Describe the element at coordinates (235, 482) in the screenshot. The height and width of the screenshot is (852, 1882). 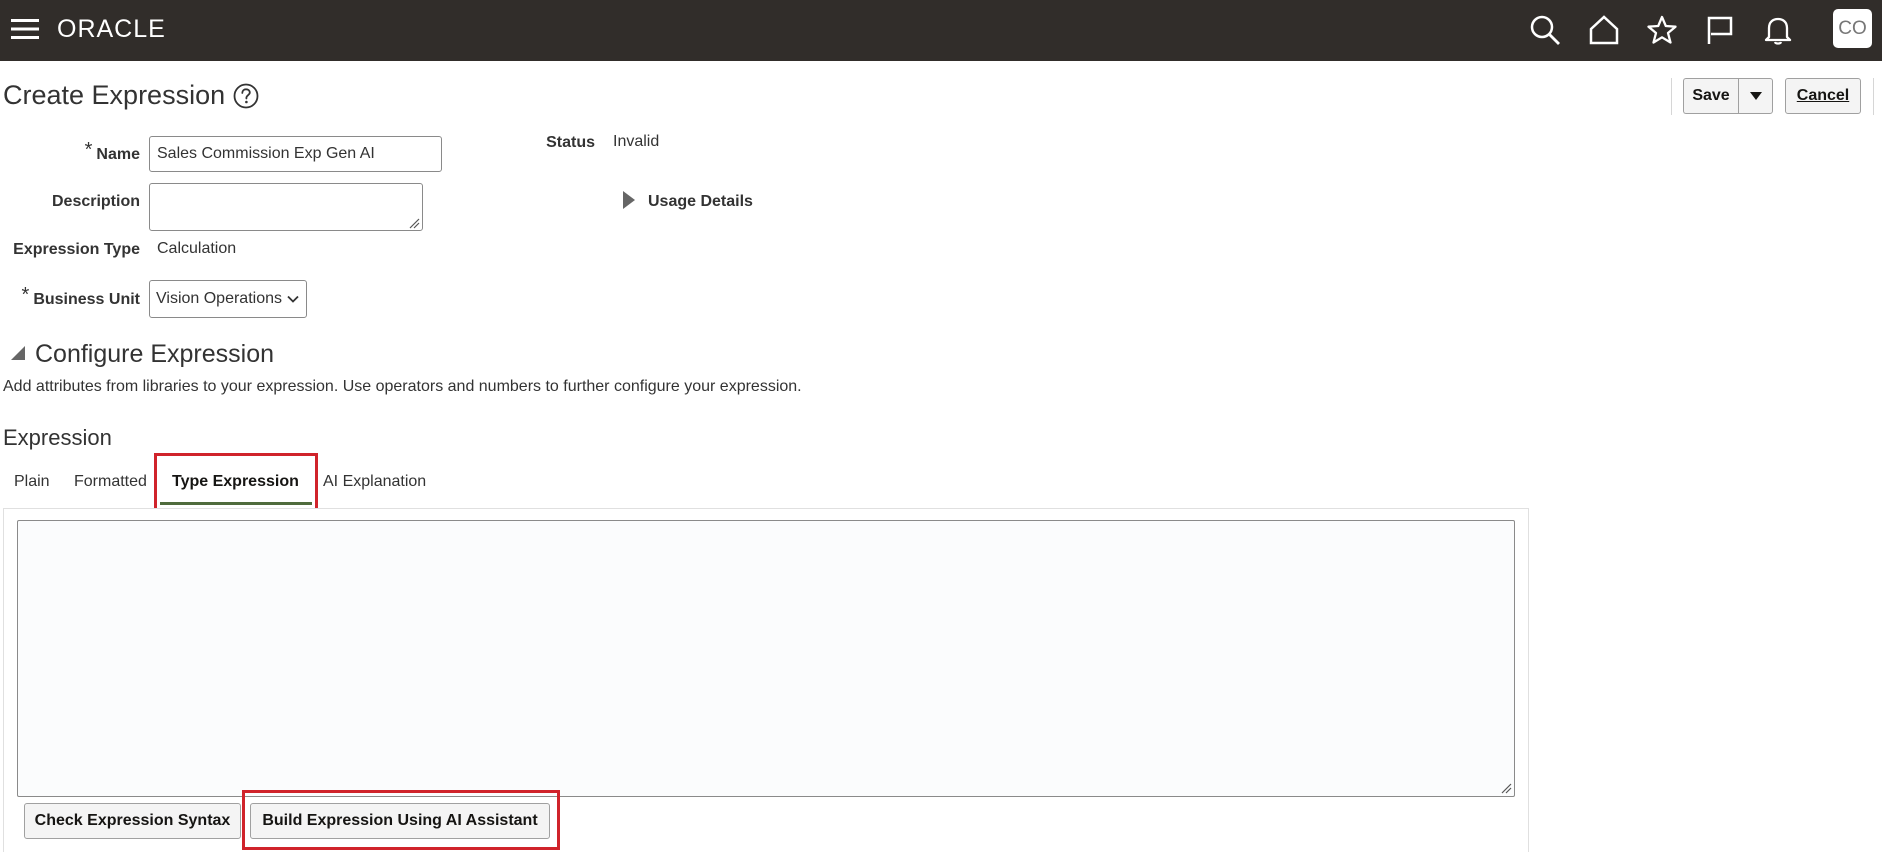
I see `tab-type-expression: Type Expression` at that location.